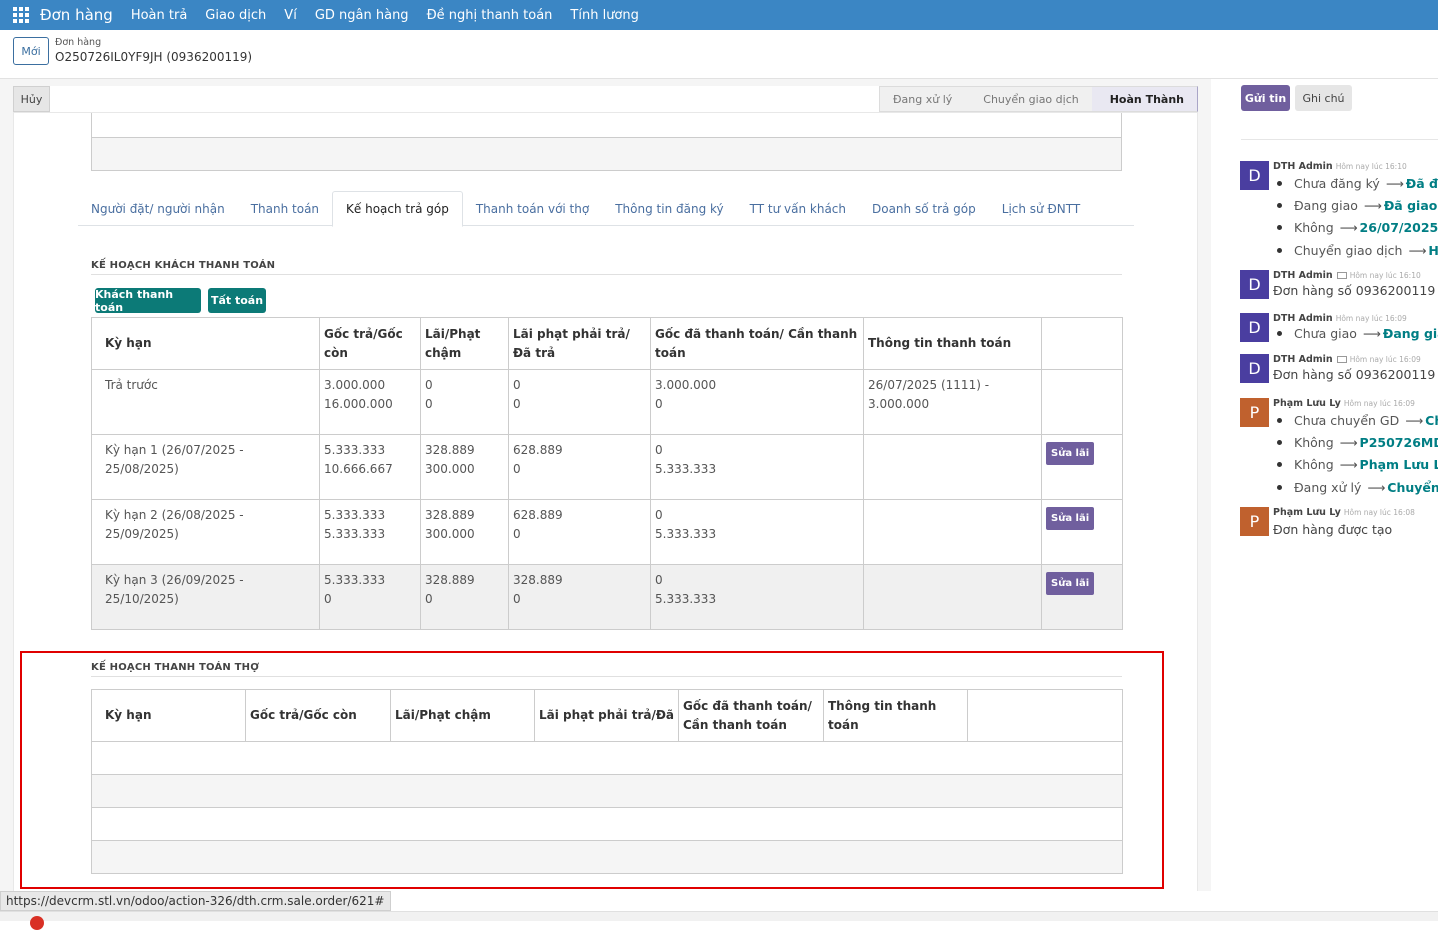 The height and width of the screenshot is (930, 1438). Describe the element at coordinates (370, 532) in the screenshot. I see `cell-principal: 5.333.333 5.333.333` at that location.